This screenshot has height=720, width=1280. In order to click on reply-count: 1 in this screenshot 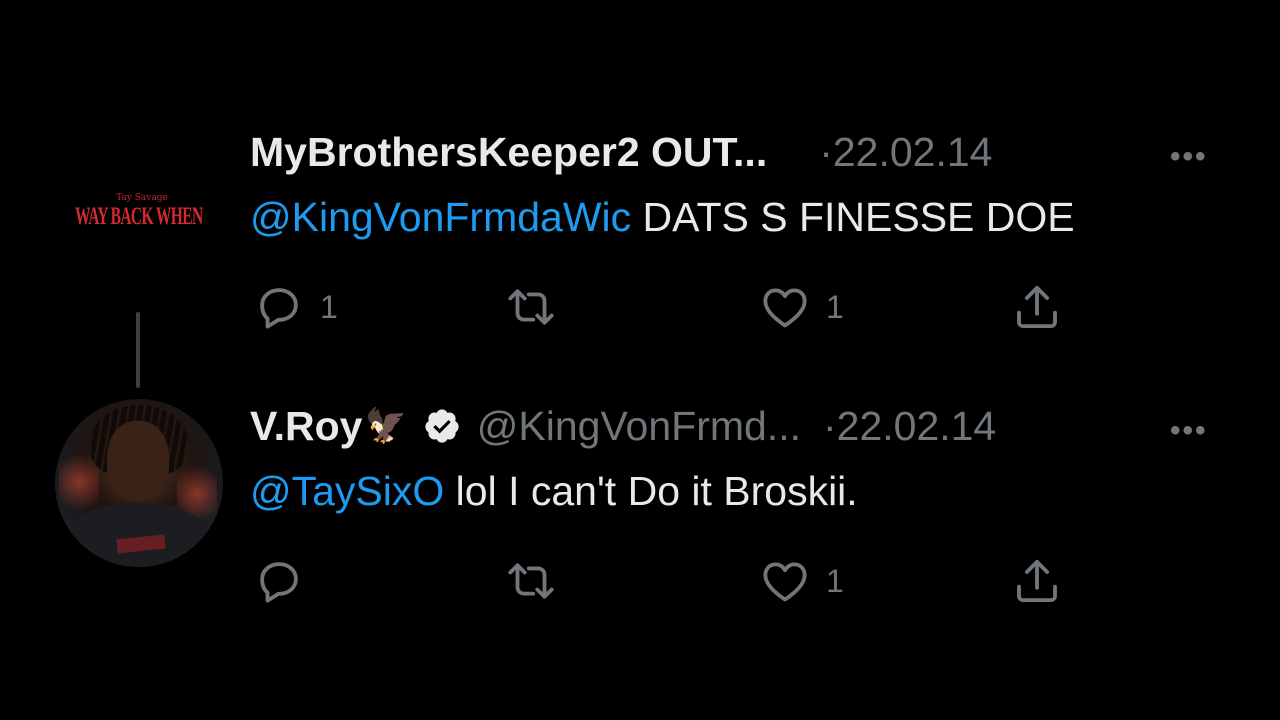, I will do `click(329, 306)`.